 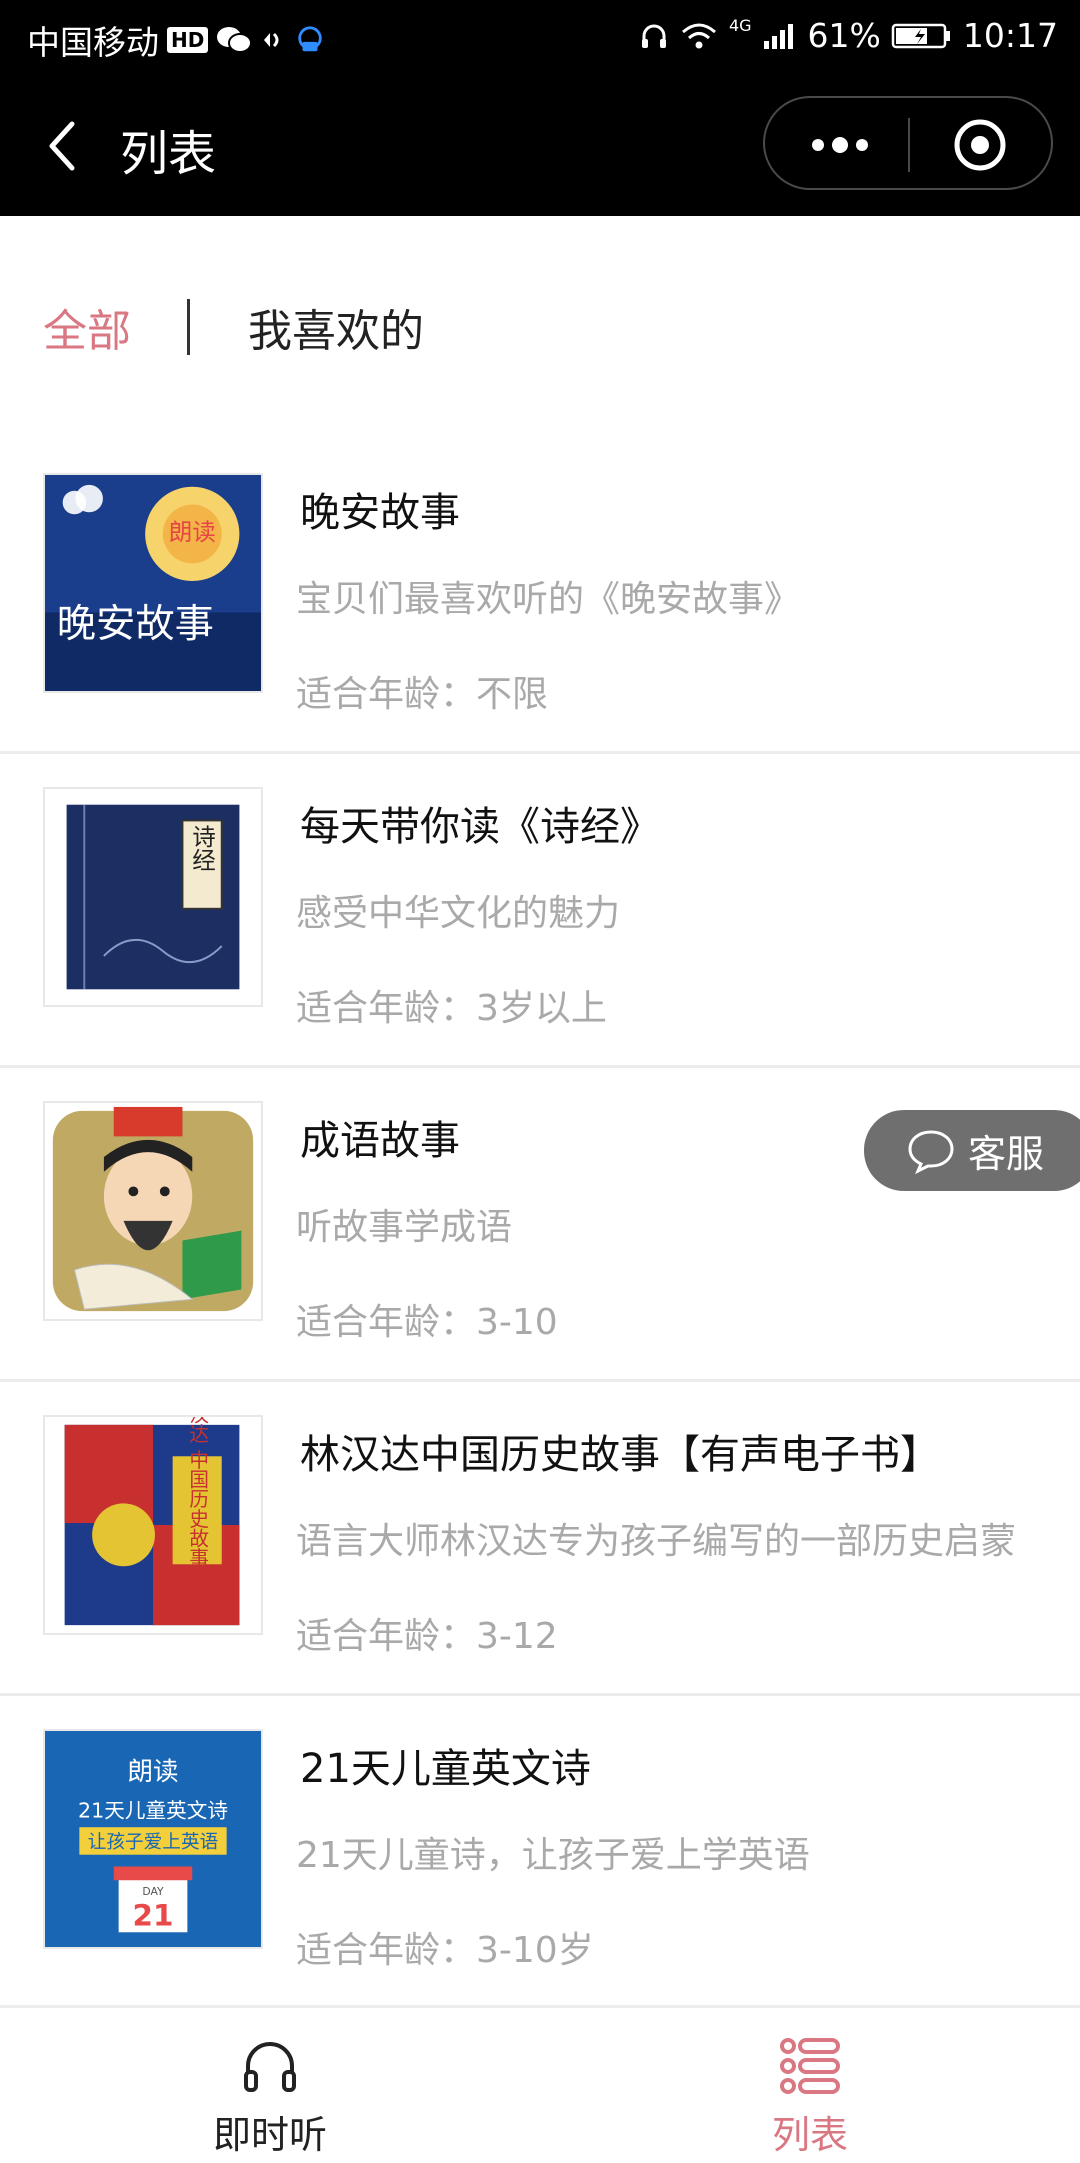 I want to click on item-description: 21天儿童诗，让孩子爱上学英语, so click(x=553, y=1855).